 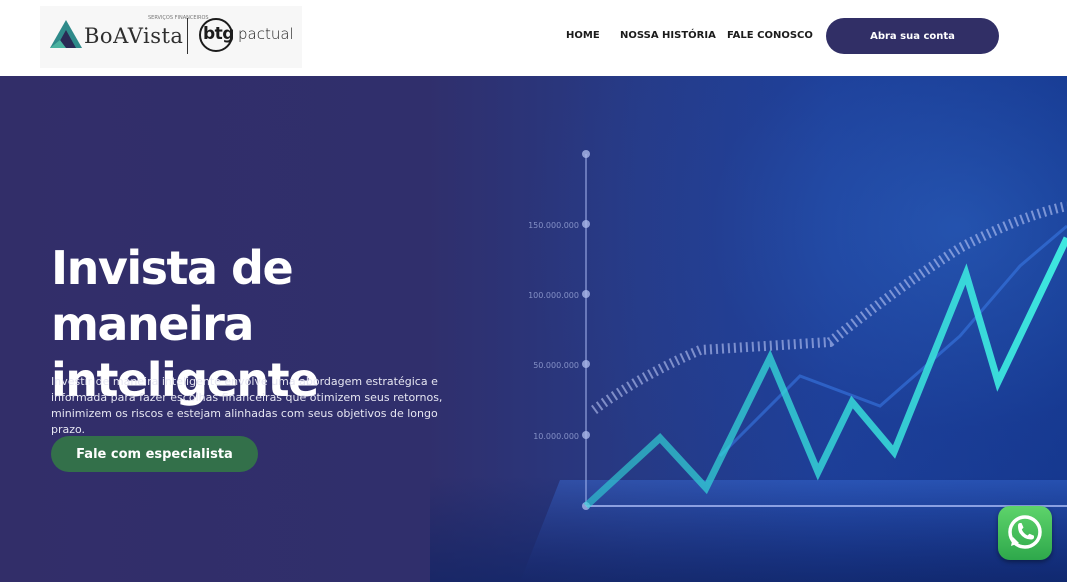 I want to click on talk-to-specialist-button: Fale com especialista, so click(x=154, y=454).